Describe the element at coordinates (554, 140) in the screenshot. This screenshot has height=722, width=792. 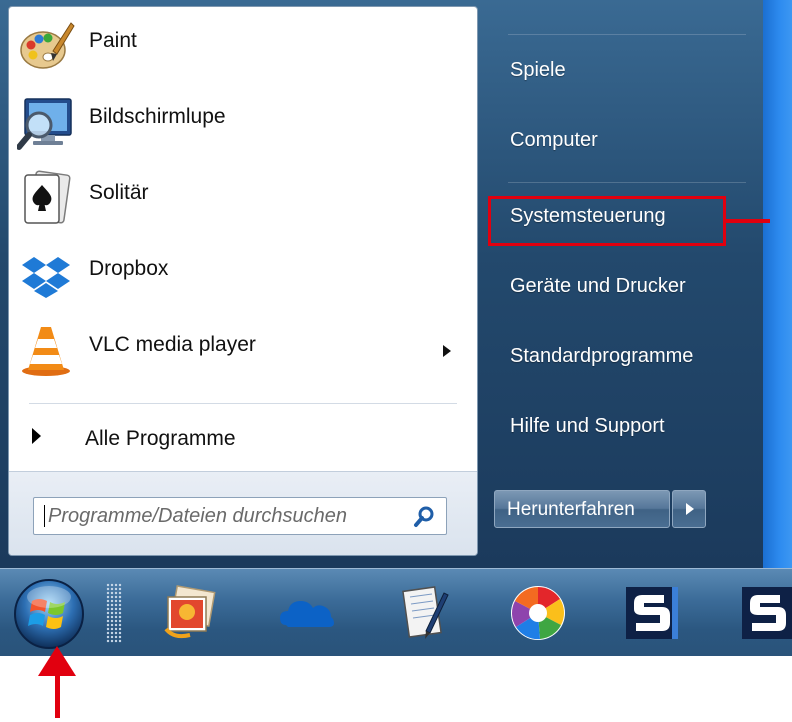
I see `menu-item-label: Computer` at that location.